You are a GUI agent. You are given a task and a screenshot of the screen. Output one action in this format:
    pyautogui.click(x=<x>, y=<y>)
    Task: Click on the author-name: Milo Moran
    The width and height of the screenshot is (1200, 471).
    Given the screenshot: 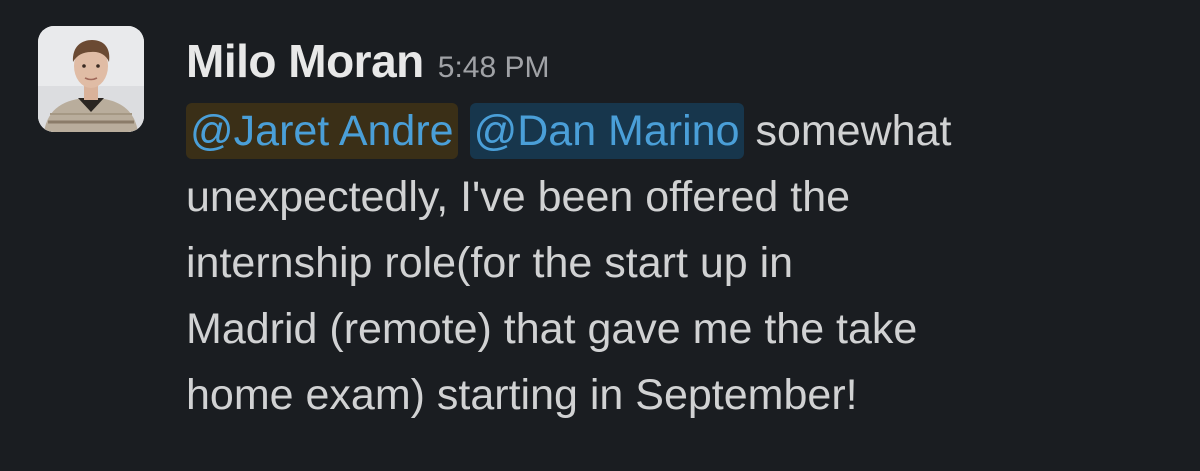 What is the action you would take?
    pyautogui.click(x=305, y=61)
    